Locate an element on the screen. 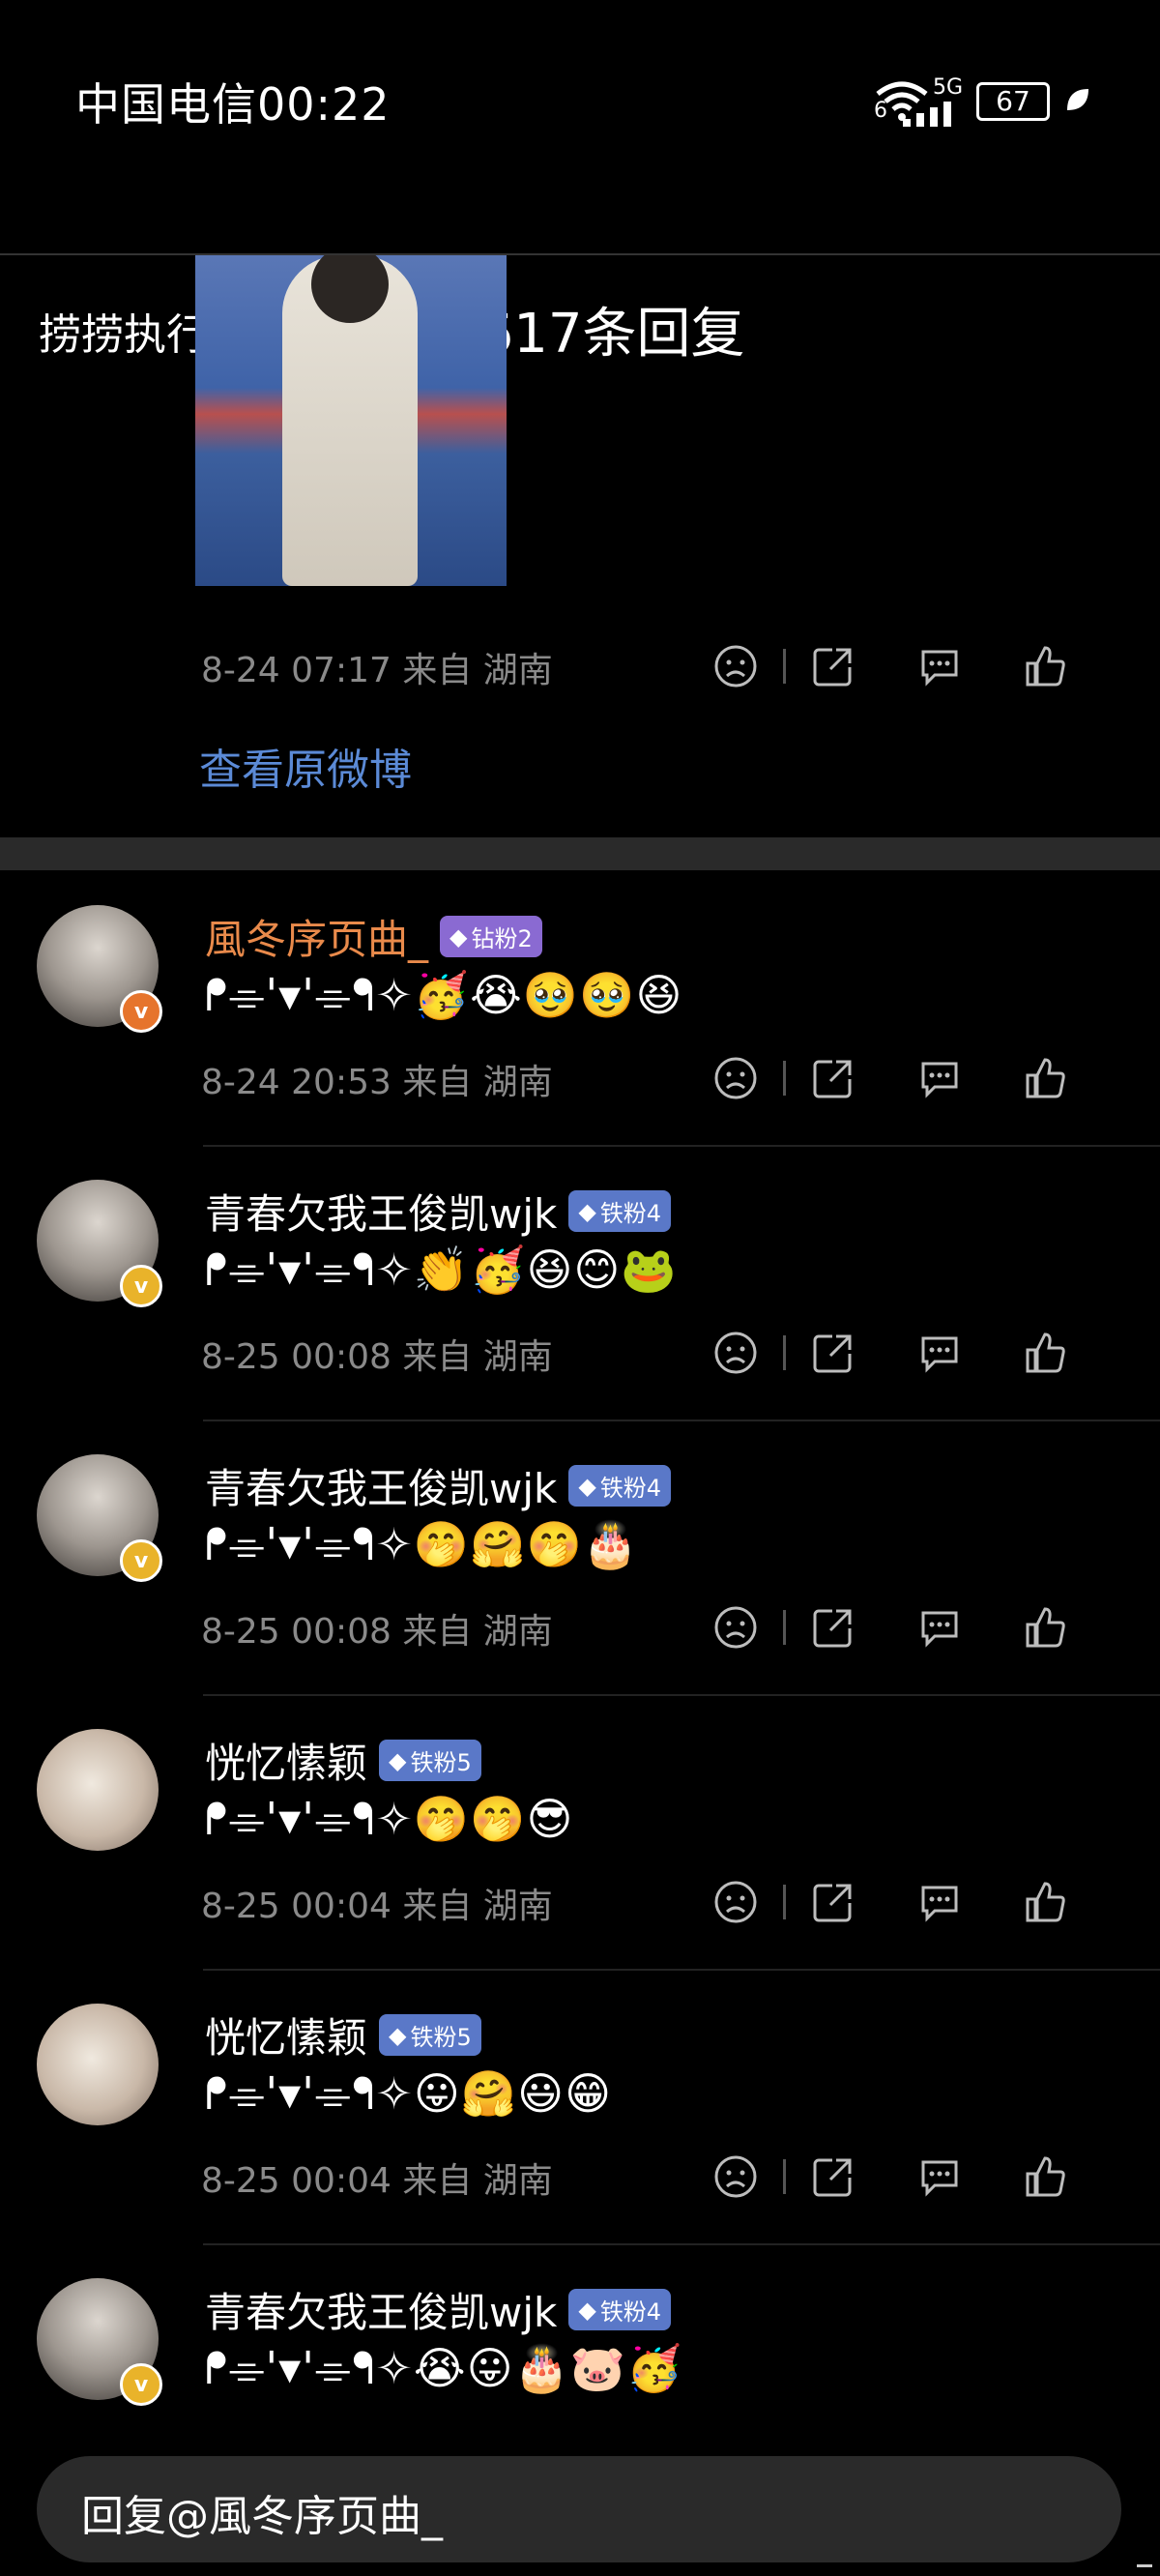 The image size is (1160, 2576). comment-text: ᖰ⌯'▾'⌯ᖳ✧👏🥳😆😊🐸 is located at coordinates (442, 1270).